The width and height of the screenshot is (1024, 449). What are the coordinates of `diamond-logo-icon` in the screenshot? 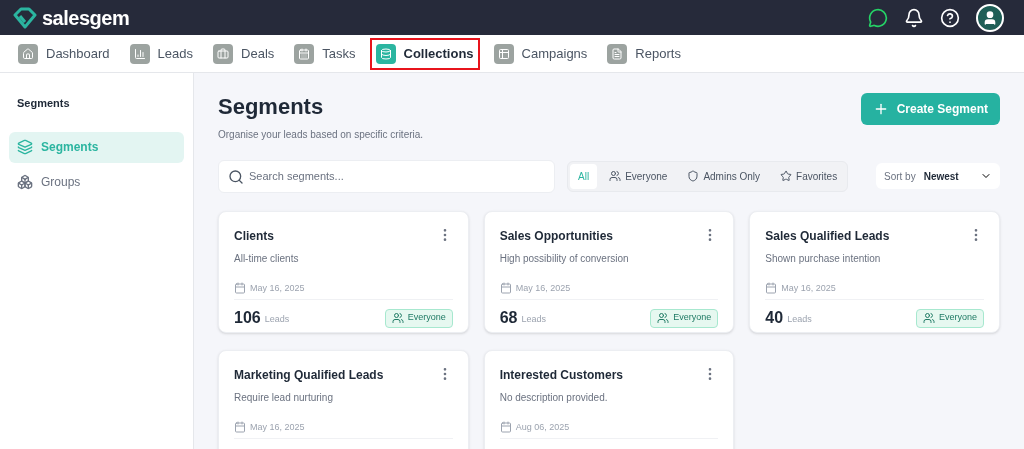 It's located at (25, 17).